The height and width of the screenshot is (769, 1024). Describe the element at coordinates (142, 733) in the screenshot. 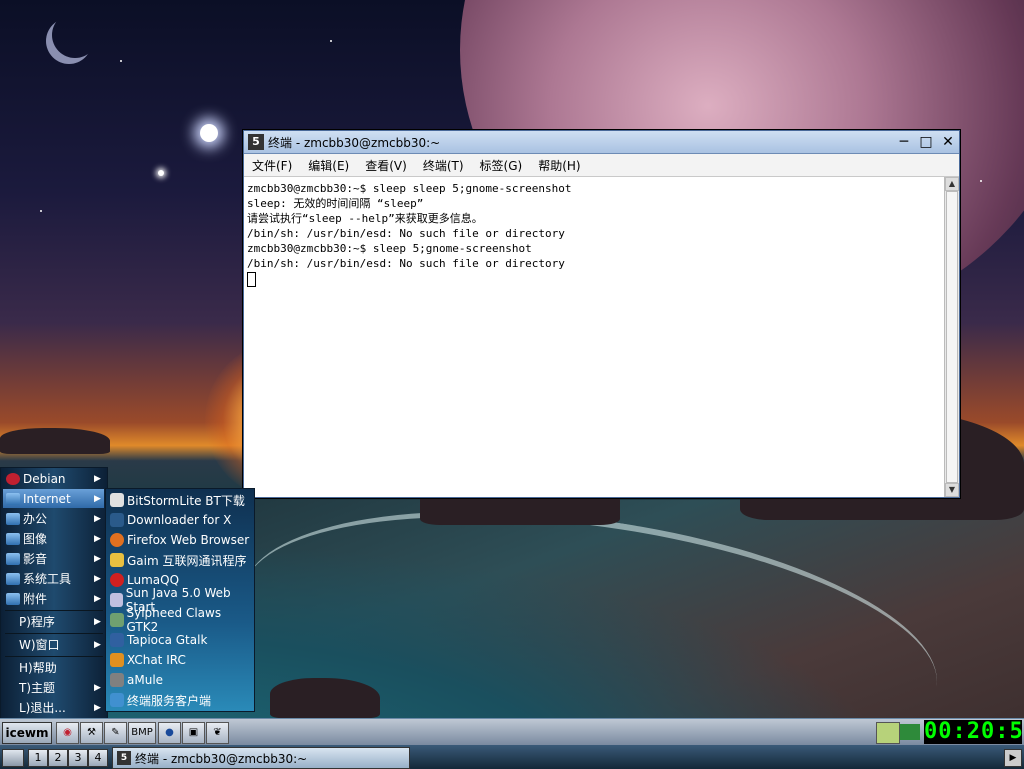

I see `bmp-icon: BMP` at that location.